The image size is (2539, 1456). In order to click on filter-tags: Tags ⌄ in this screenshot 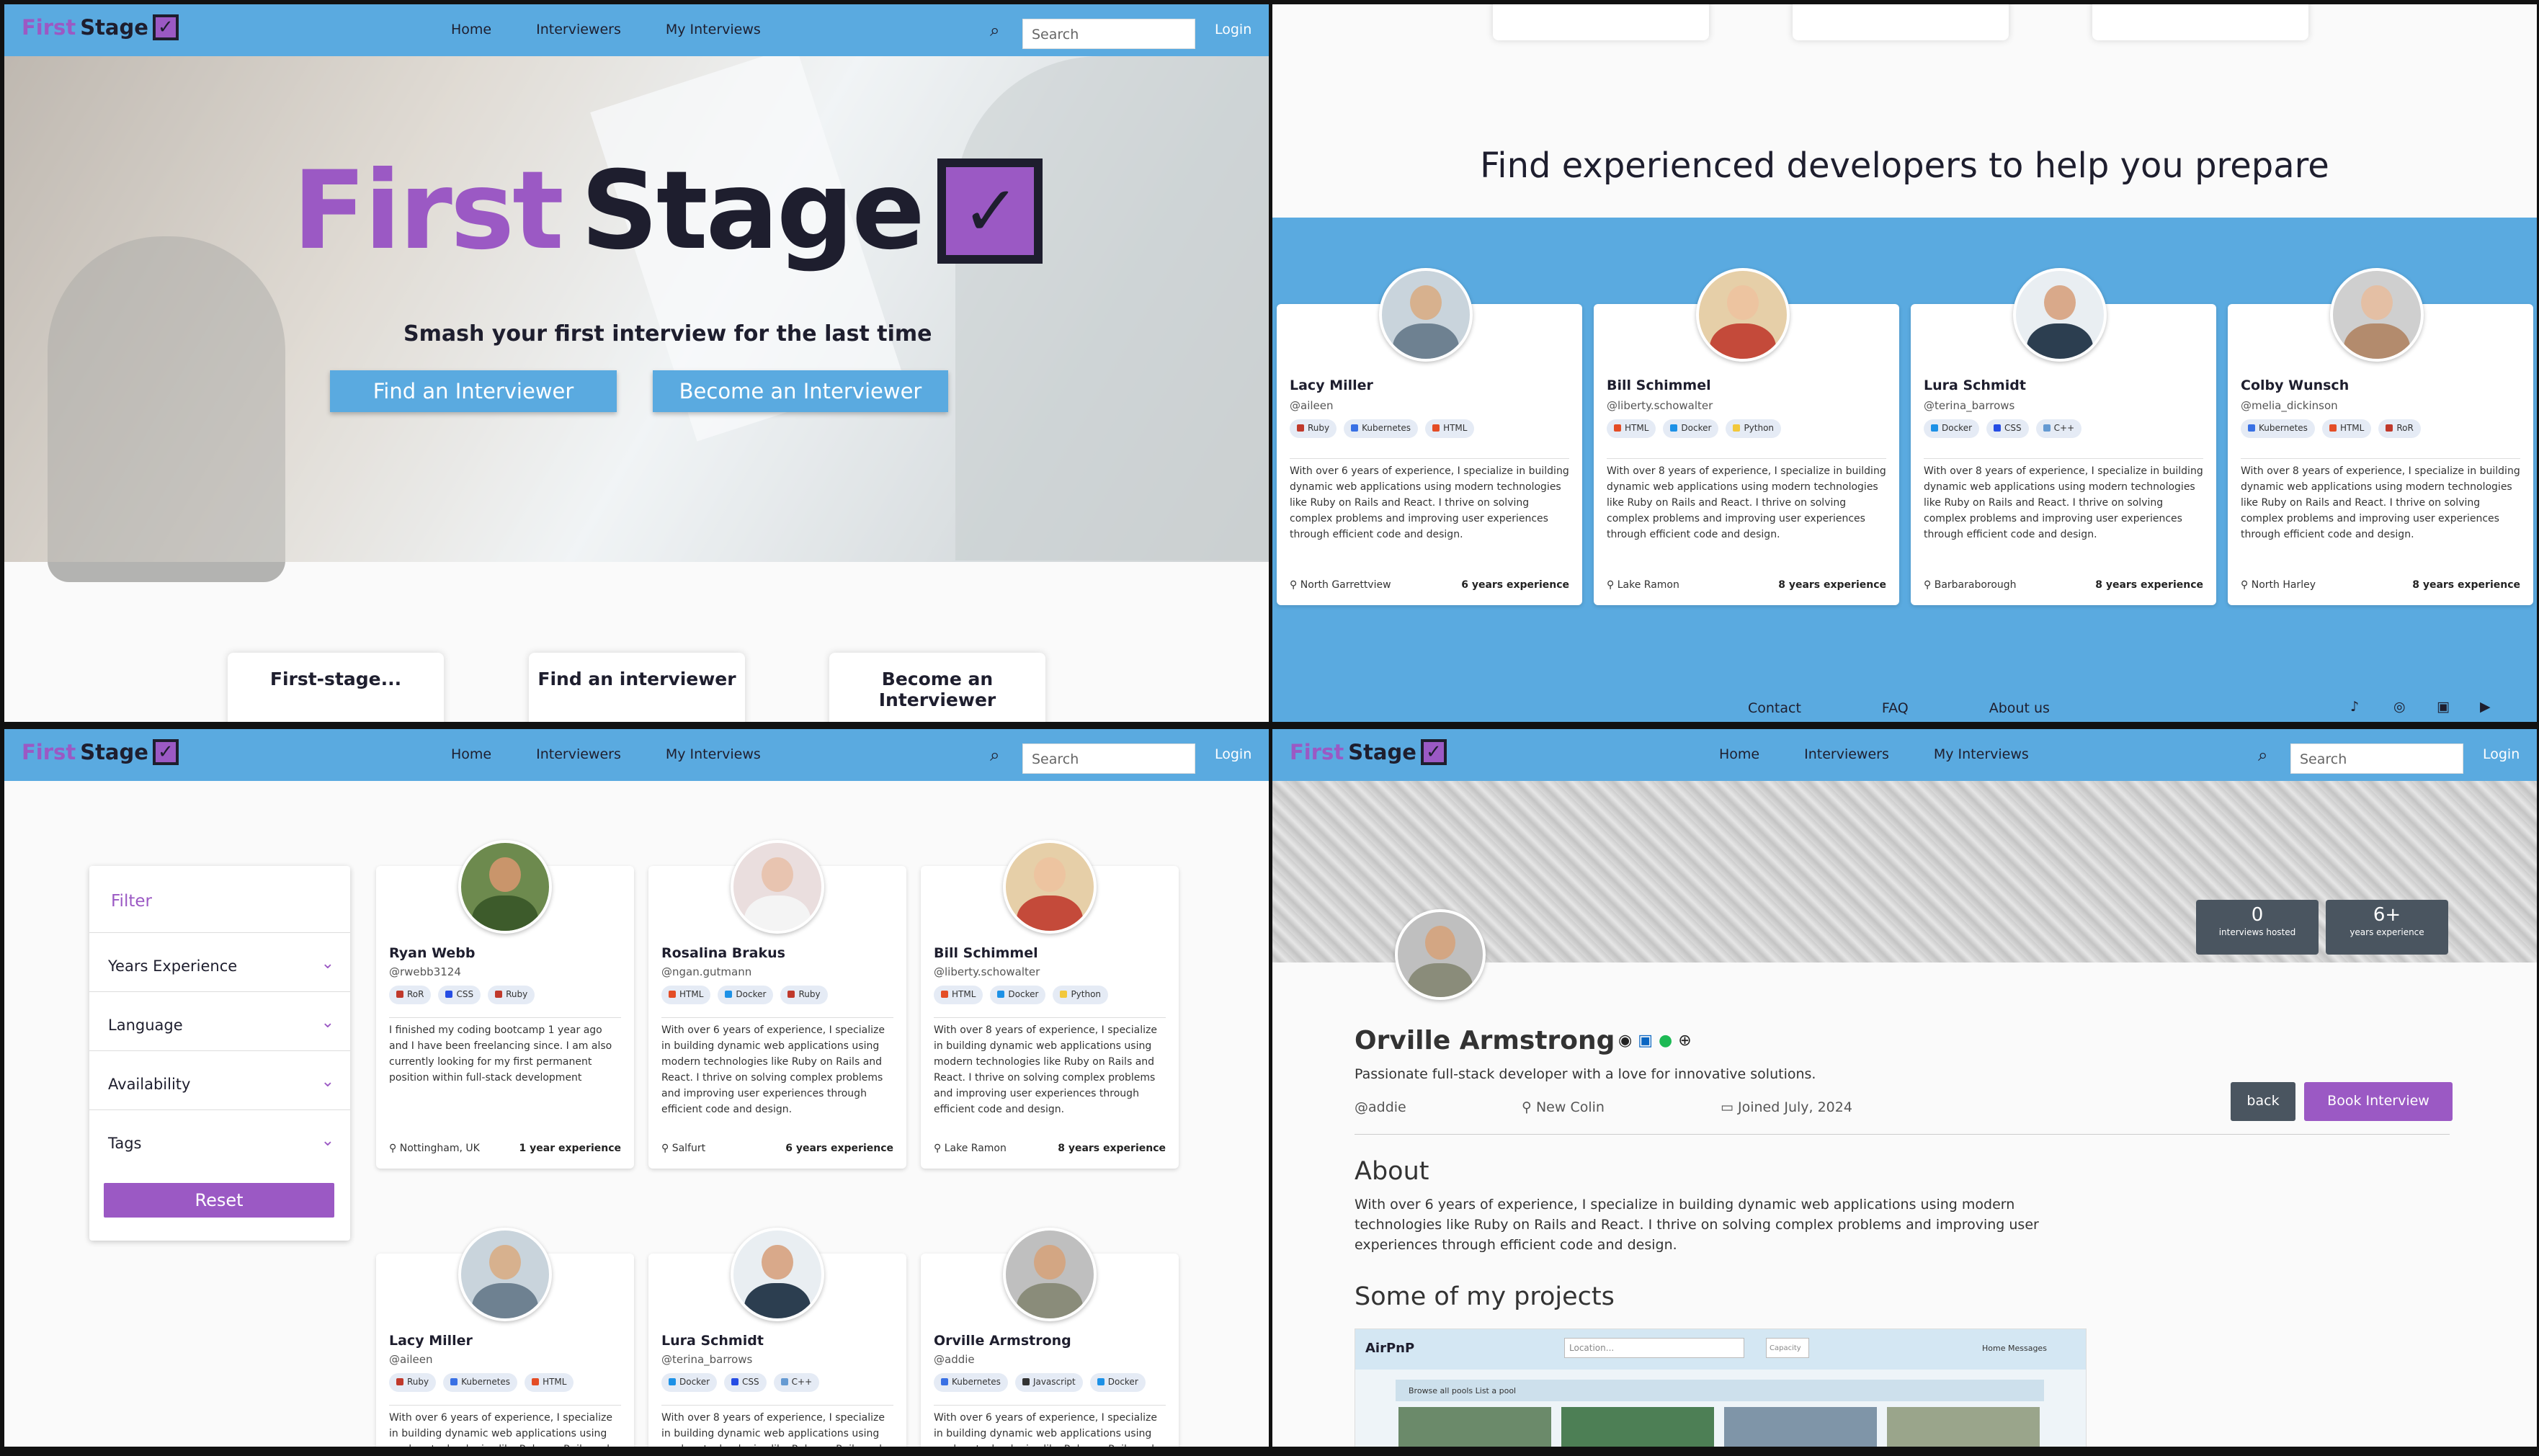, I will do `click(219, 1139)`.